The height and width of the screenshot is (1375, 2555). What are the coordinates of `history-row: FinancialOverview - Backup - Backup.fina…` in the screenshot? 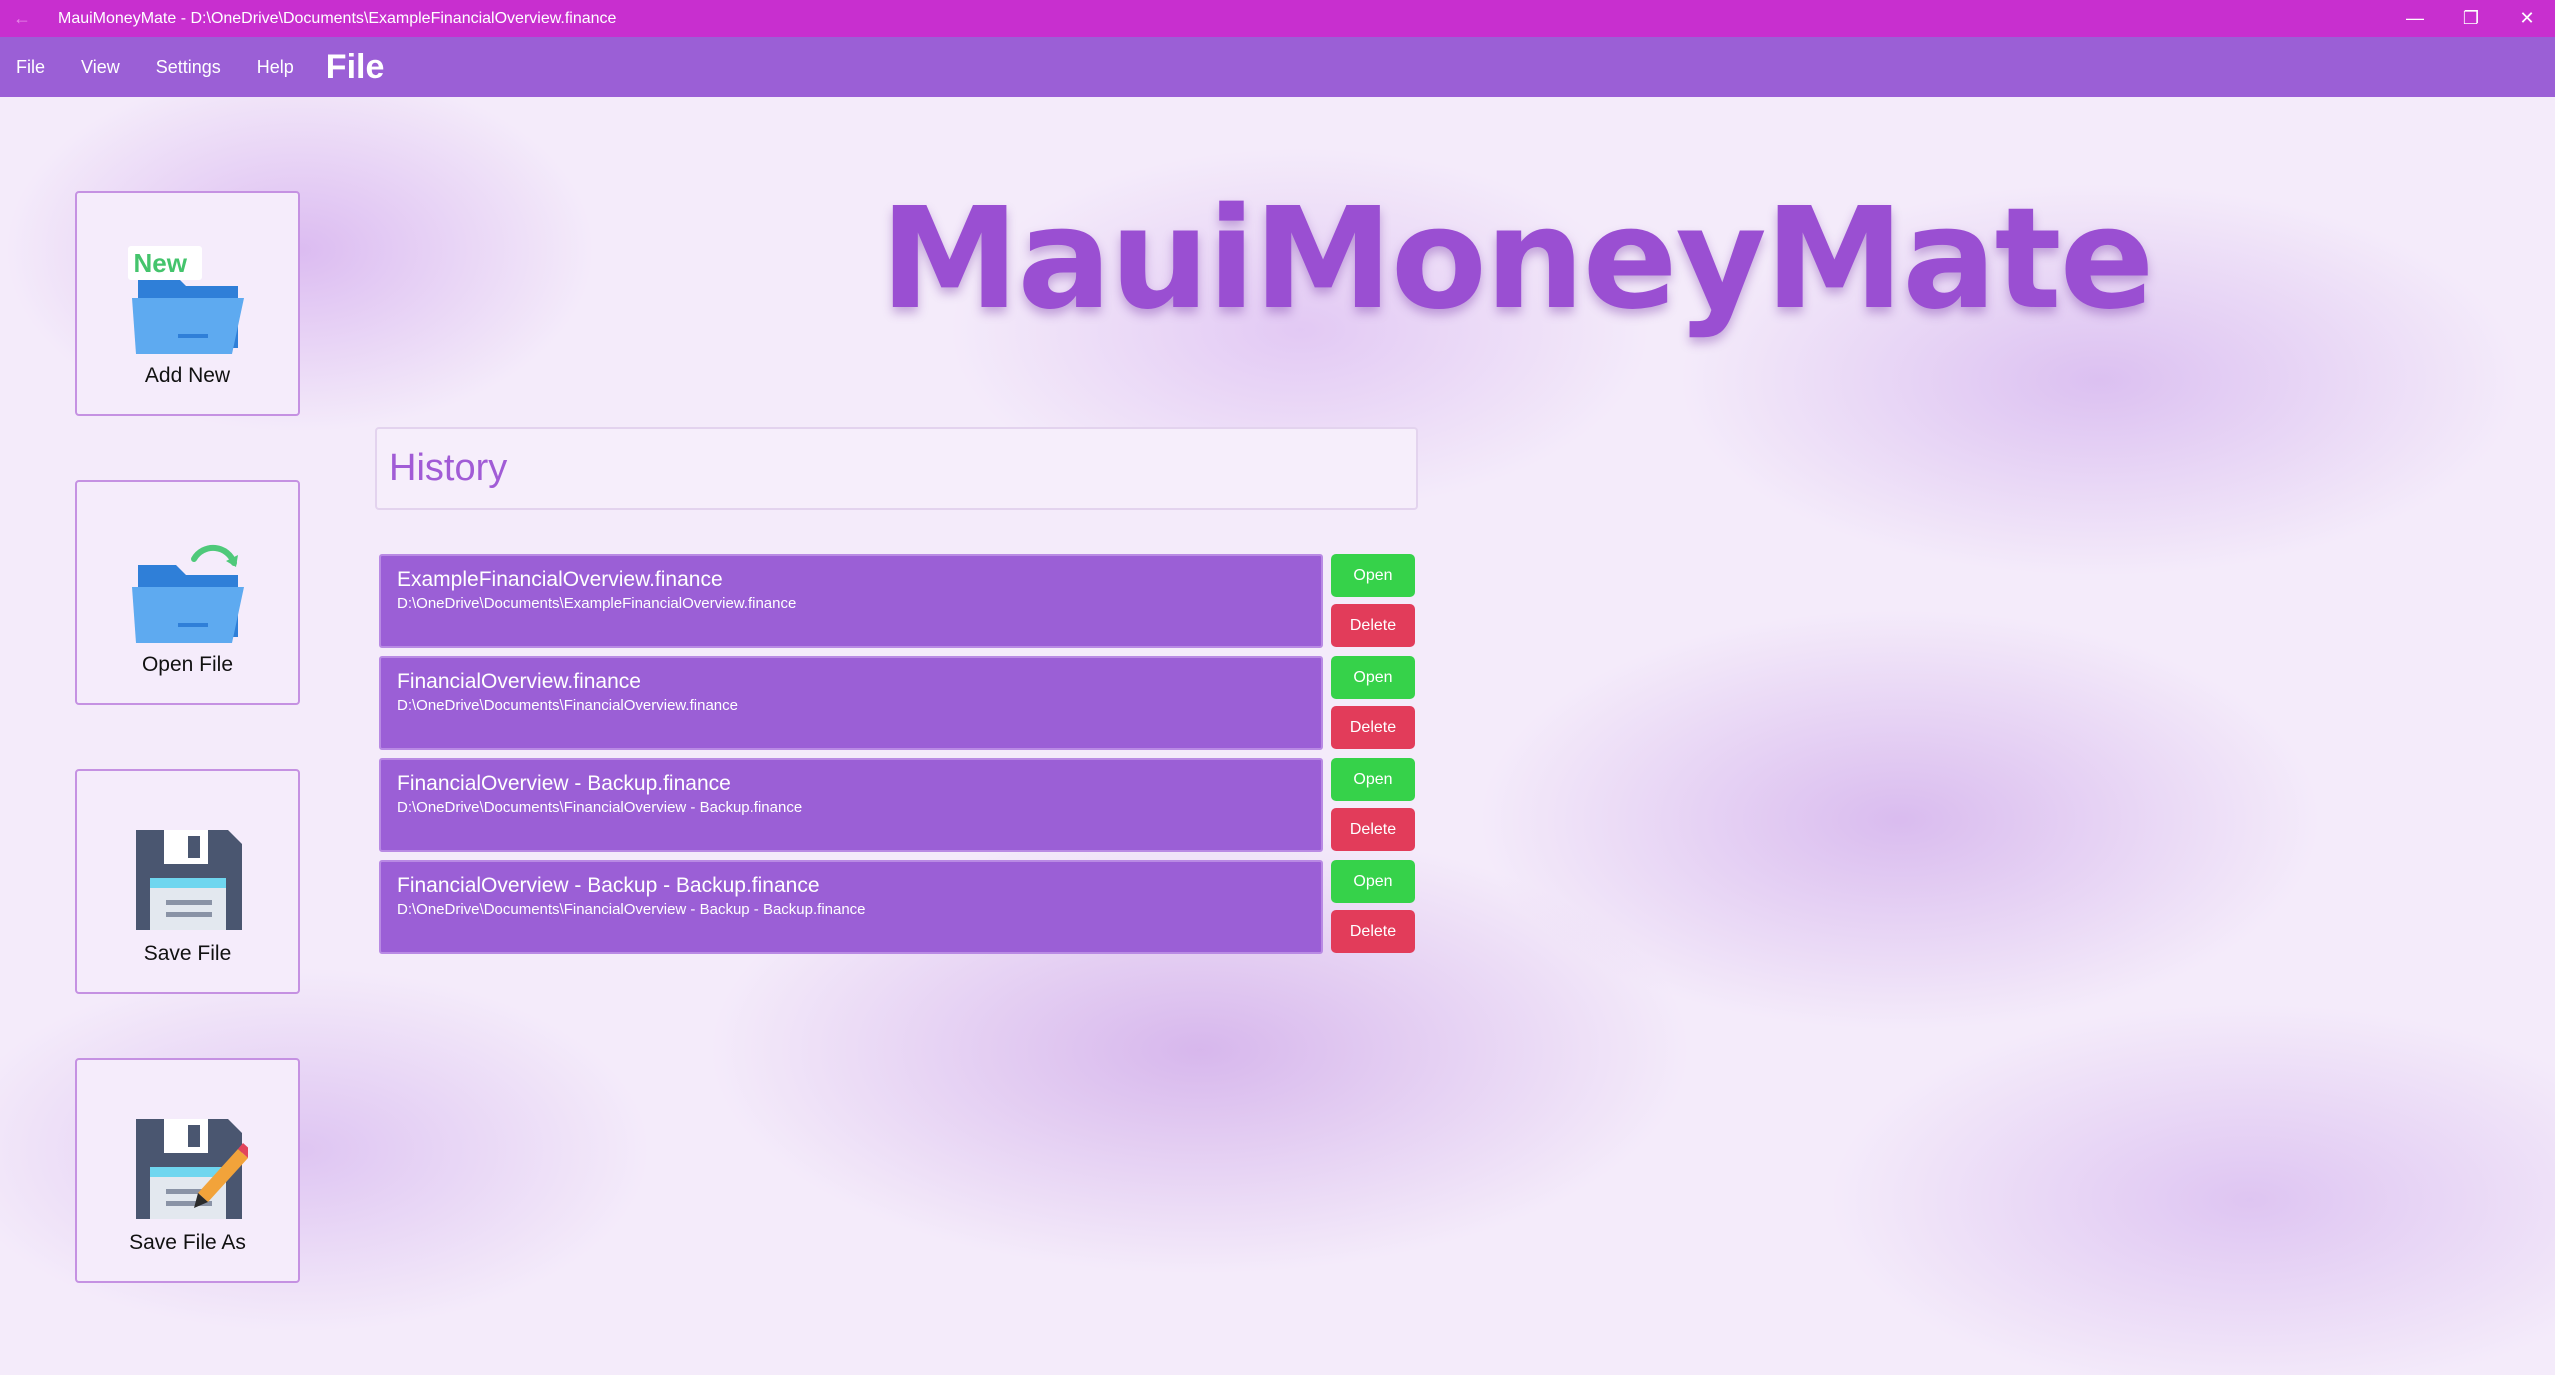 It's located at (899, 907).